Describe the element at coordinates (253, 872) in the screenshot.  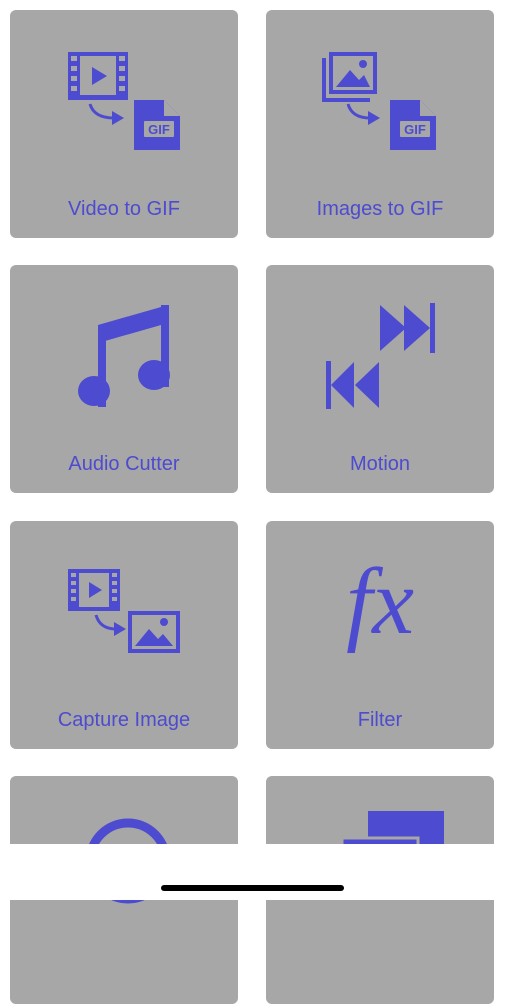
I see `bottom-safe-area` at that location.